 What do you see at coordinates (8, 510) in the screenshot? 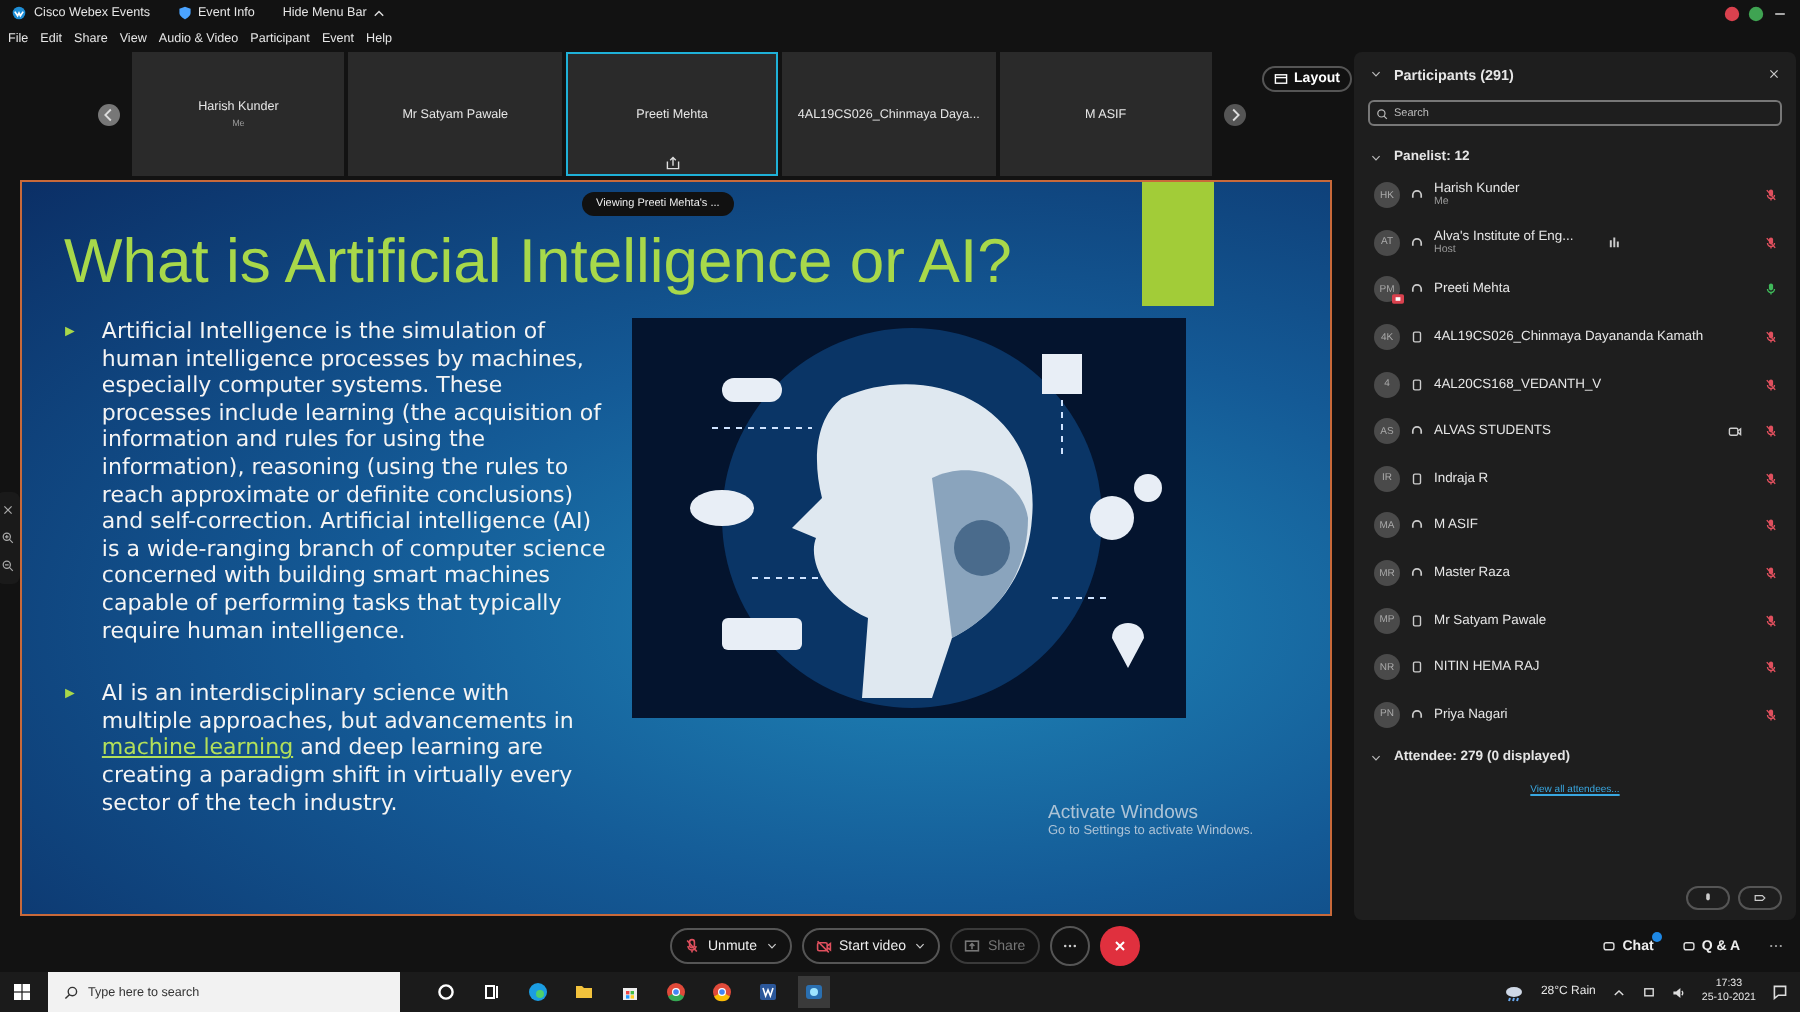
I see `fit-icon` at bounding box center [8, 510].